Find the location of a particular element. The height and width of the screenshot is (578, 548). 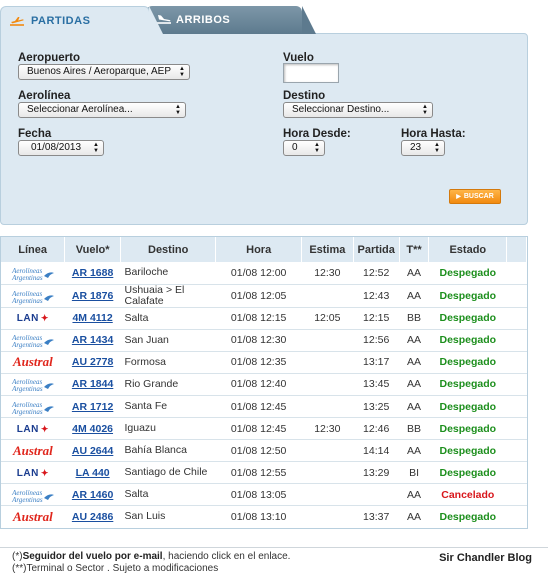

flight-number-cell: 4M 4026 is located at coordinates (93, 429).